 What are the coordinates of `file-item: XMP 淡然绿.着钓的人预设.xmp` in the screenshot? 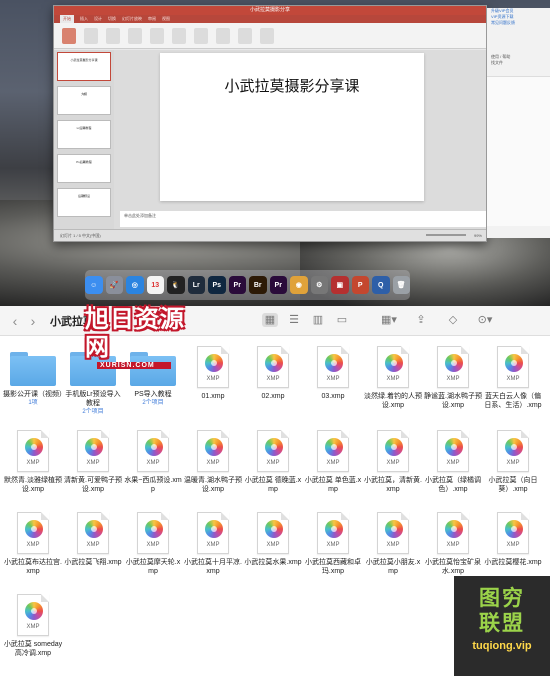 It's located at (393, 378).